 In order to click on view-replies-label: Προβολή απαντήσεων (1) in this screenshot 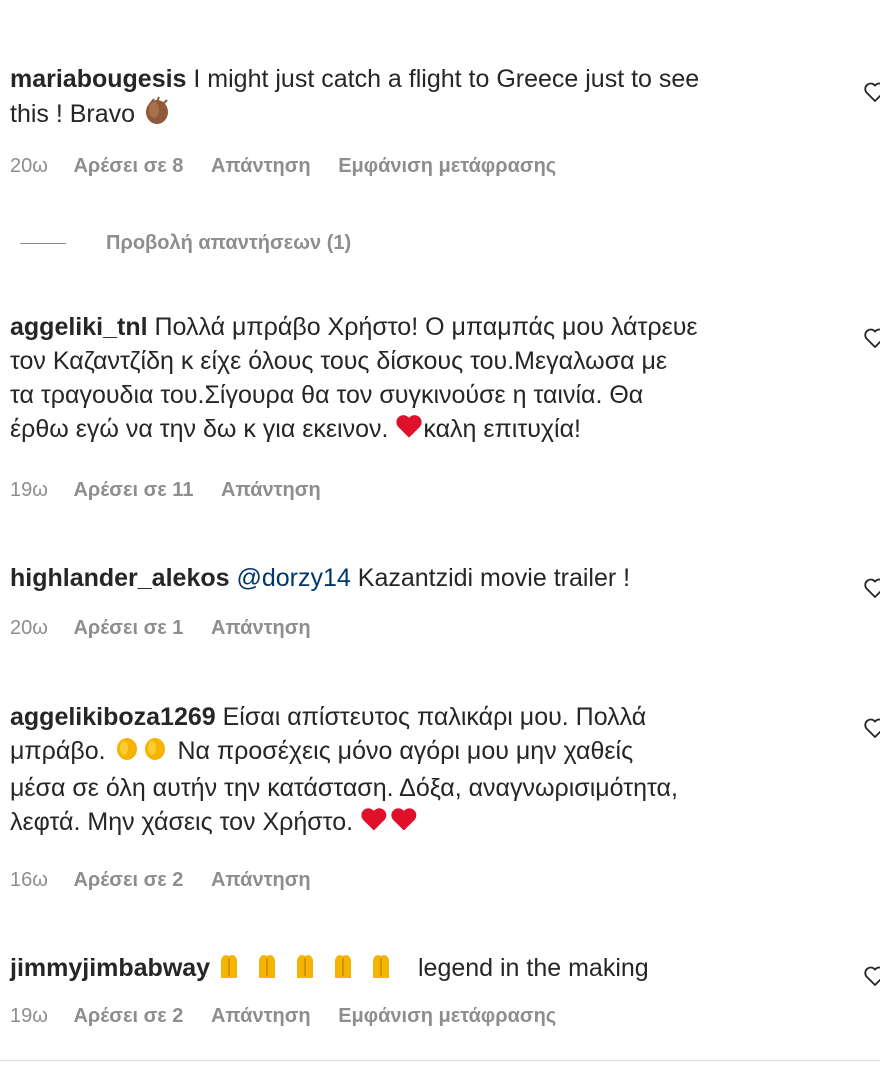, I will do `click(229, 243)`.